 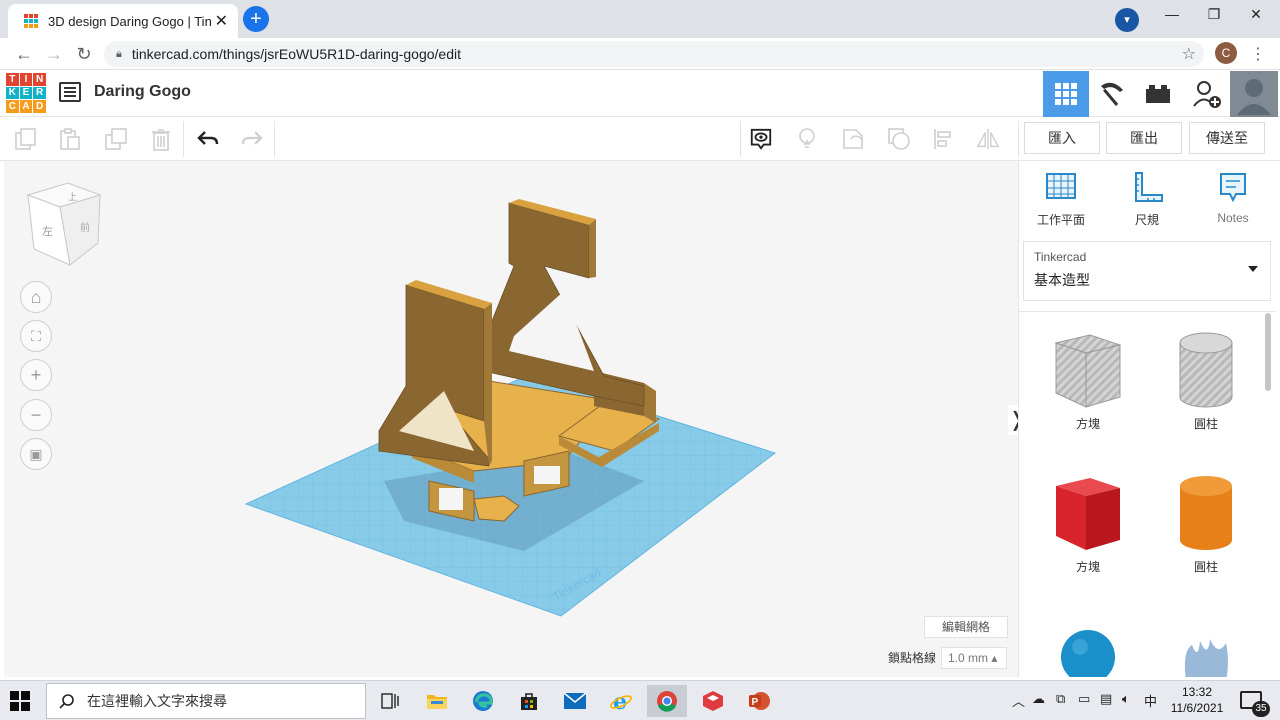 What do you see at coordinates (1126, 699) in the screenshot?
I see `volume-icon: 🔈︎` at bounding box center [1126, 699].